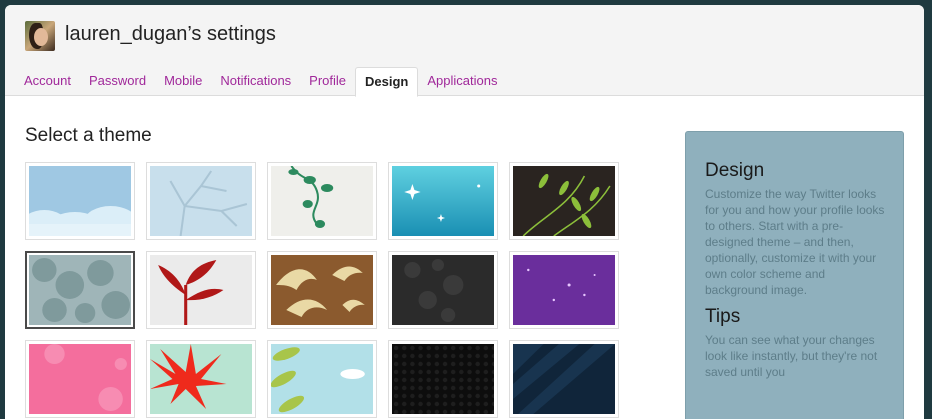 The height and width of the screenshot is (419, 932). I want to click on theme-pink-flowers, so click(80, 379).